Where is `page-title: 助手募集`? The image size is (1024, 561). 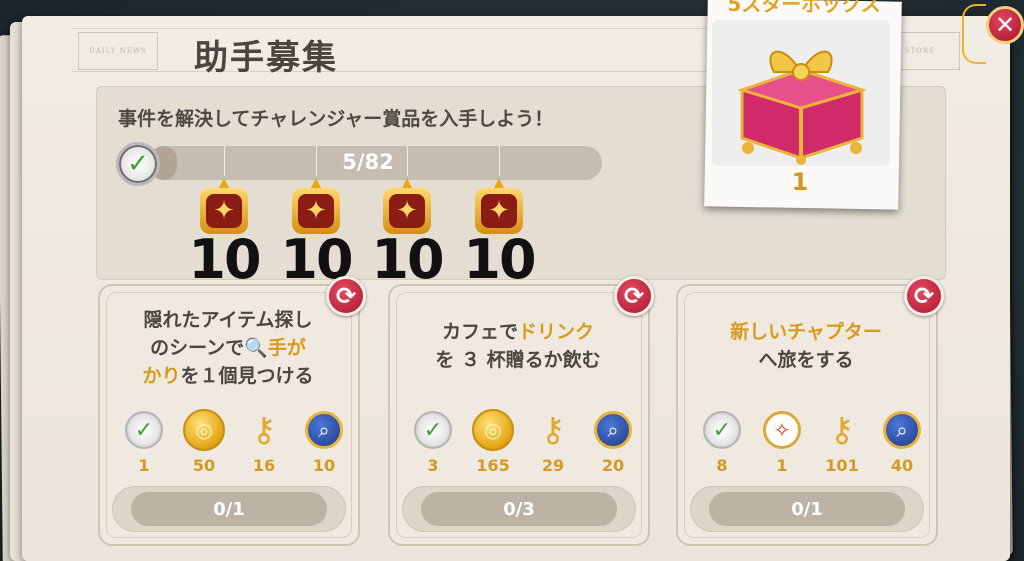 page-title: 助手募集 is located at coordinates (266, 58).